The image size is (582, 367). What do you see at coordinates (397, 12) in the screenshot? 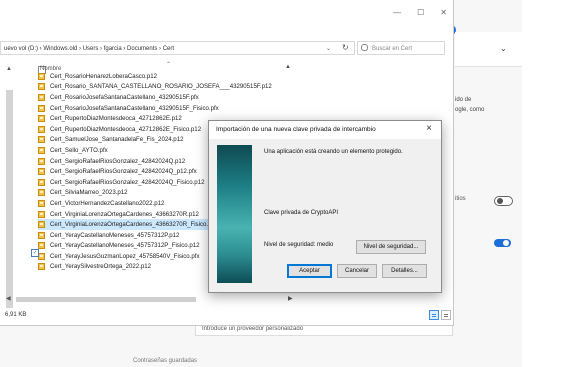
I see `minimize-button: —` at bounding box center [397, 12].